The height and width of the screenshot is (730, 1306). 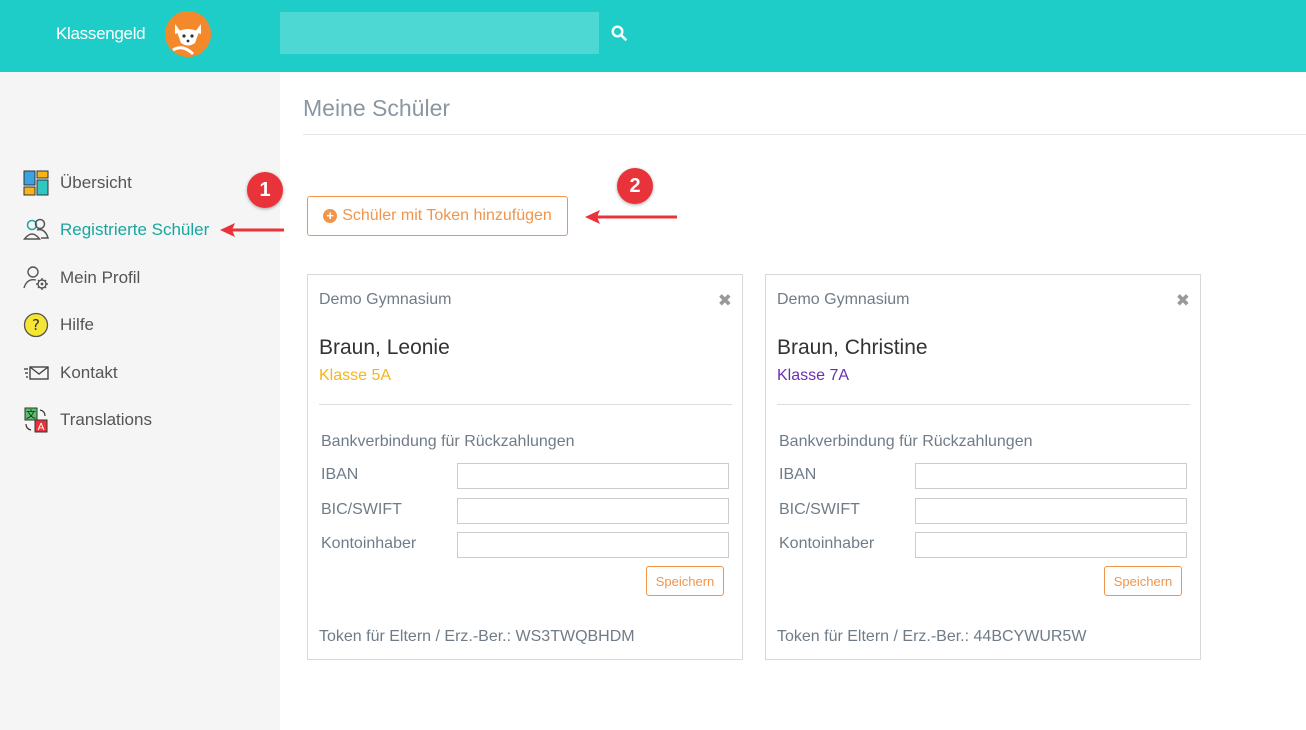 What do you see at coordinates (135, 229) in the screenshot?
I see `sidebar-item-label: Registrierte Schüler` at bounding box center [135, 229].